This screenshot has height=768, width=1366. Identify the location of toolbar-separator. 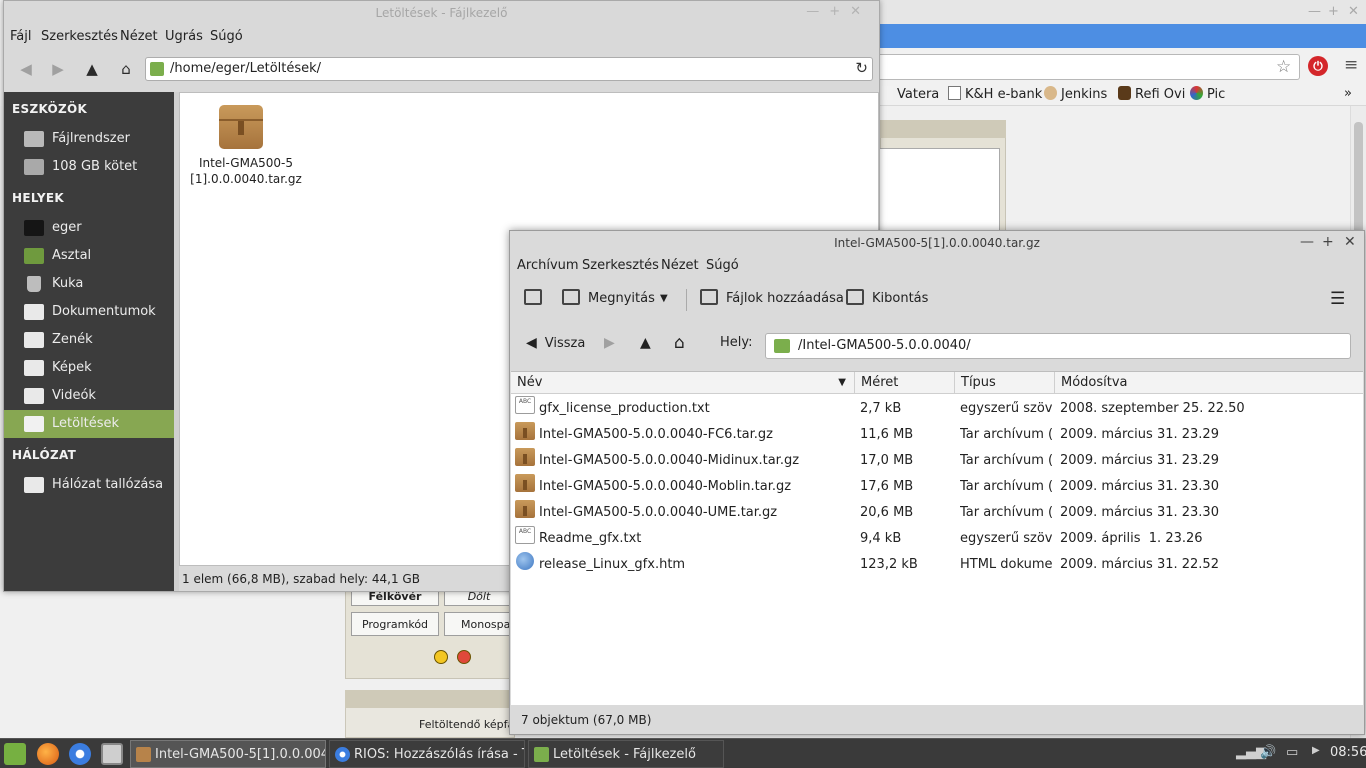
(686, 300).